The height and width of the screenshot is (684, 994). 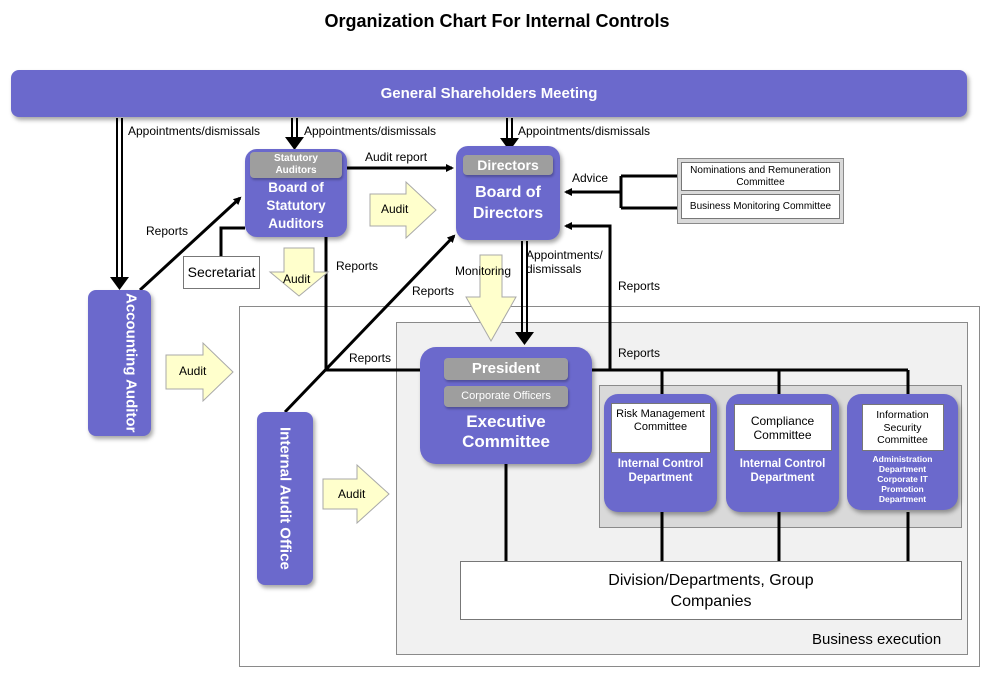 What do you see at coordinates (296, 165) in the screenshot?
I see `statutory-auditors-tag: Statutory Auditors` at bounding box center [296, 165].